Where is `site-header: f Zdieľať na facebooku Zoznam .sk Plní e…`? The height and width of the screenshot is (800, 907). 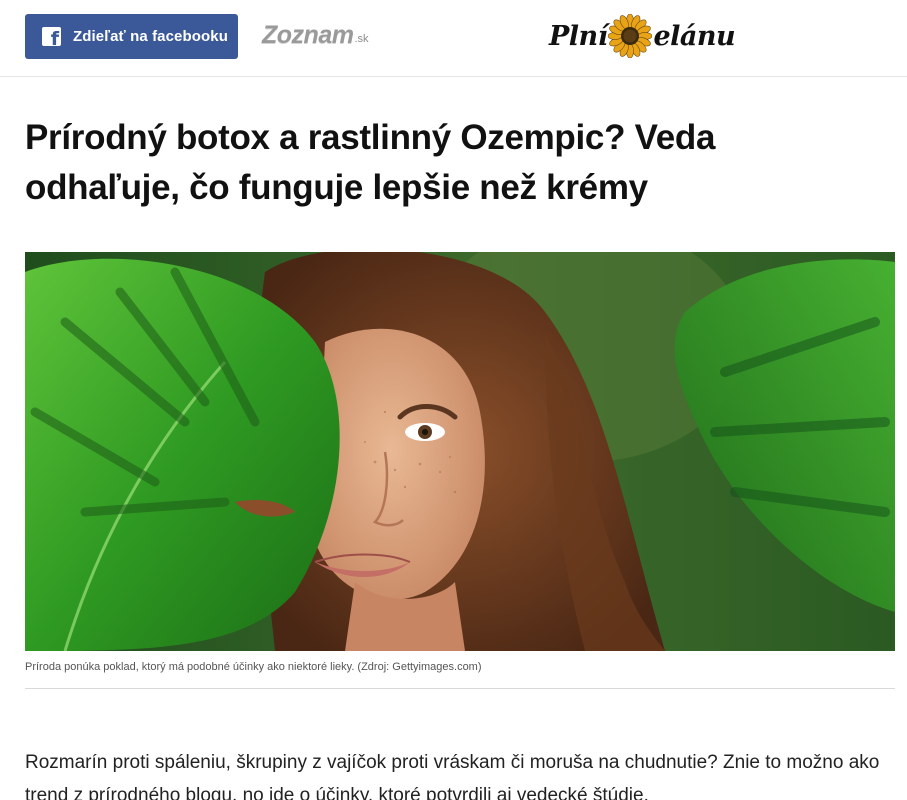 site-header: f Zdieľať na facebooku Zoznam .sk Plní e… is located at coordinates (453, 38).